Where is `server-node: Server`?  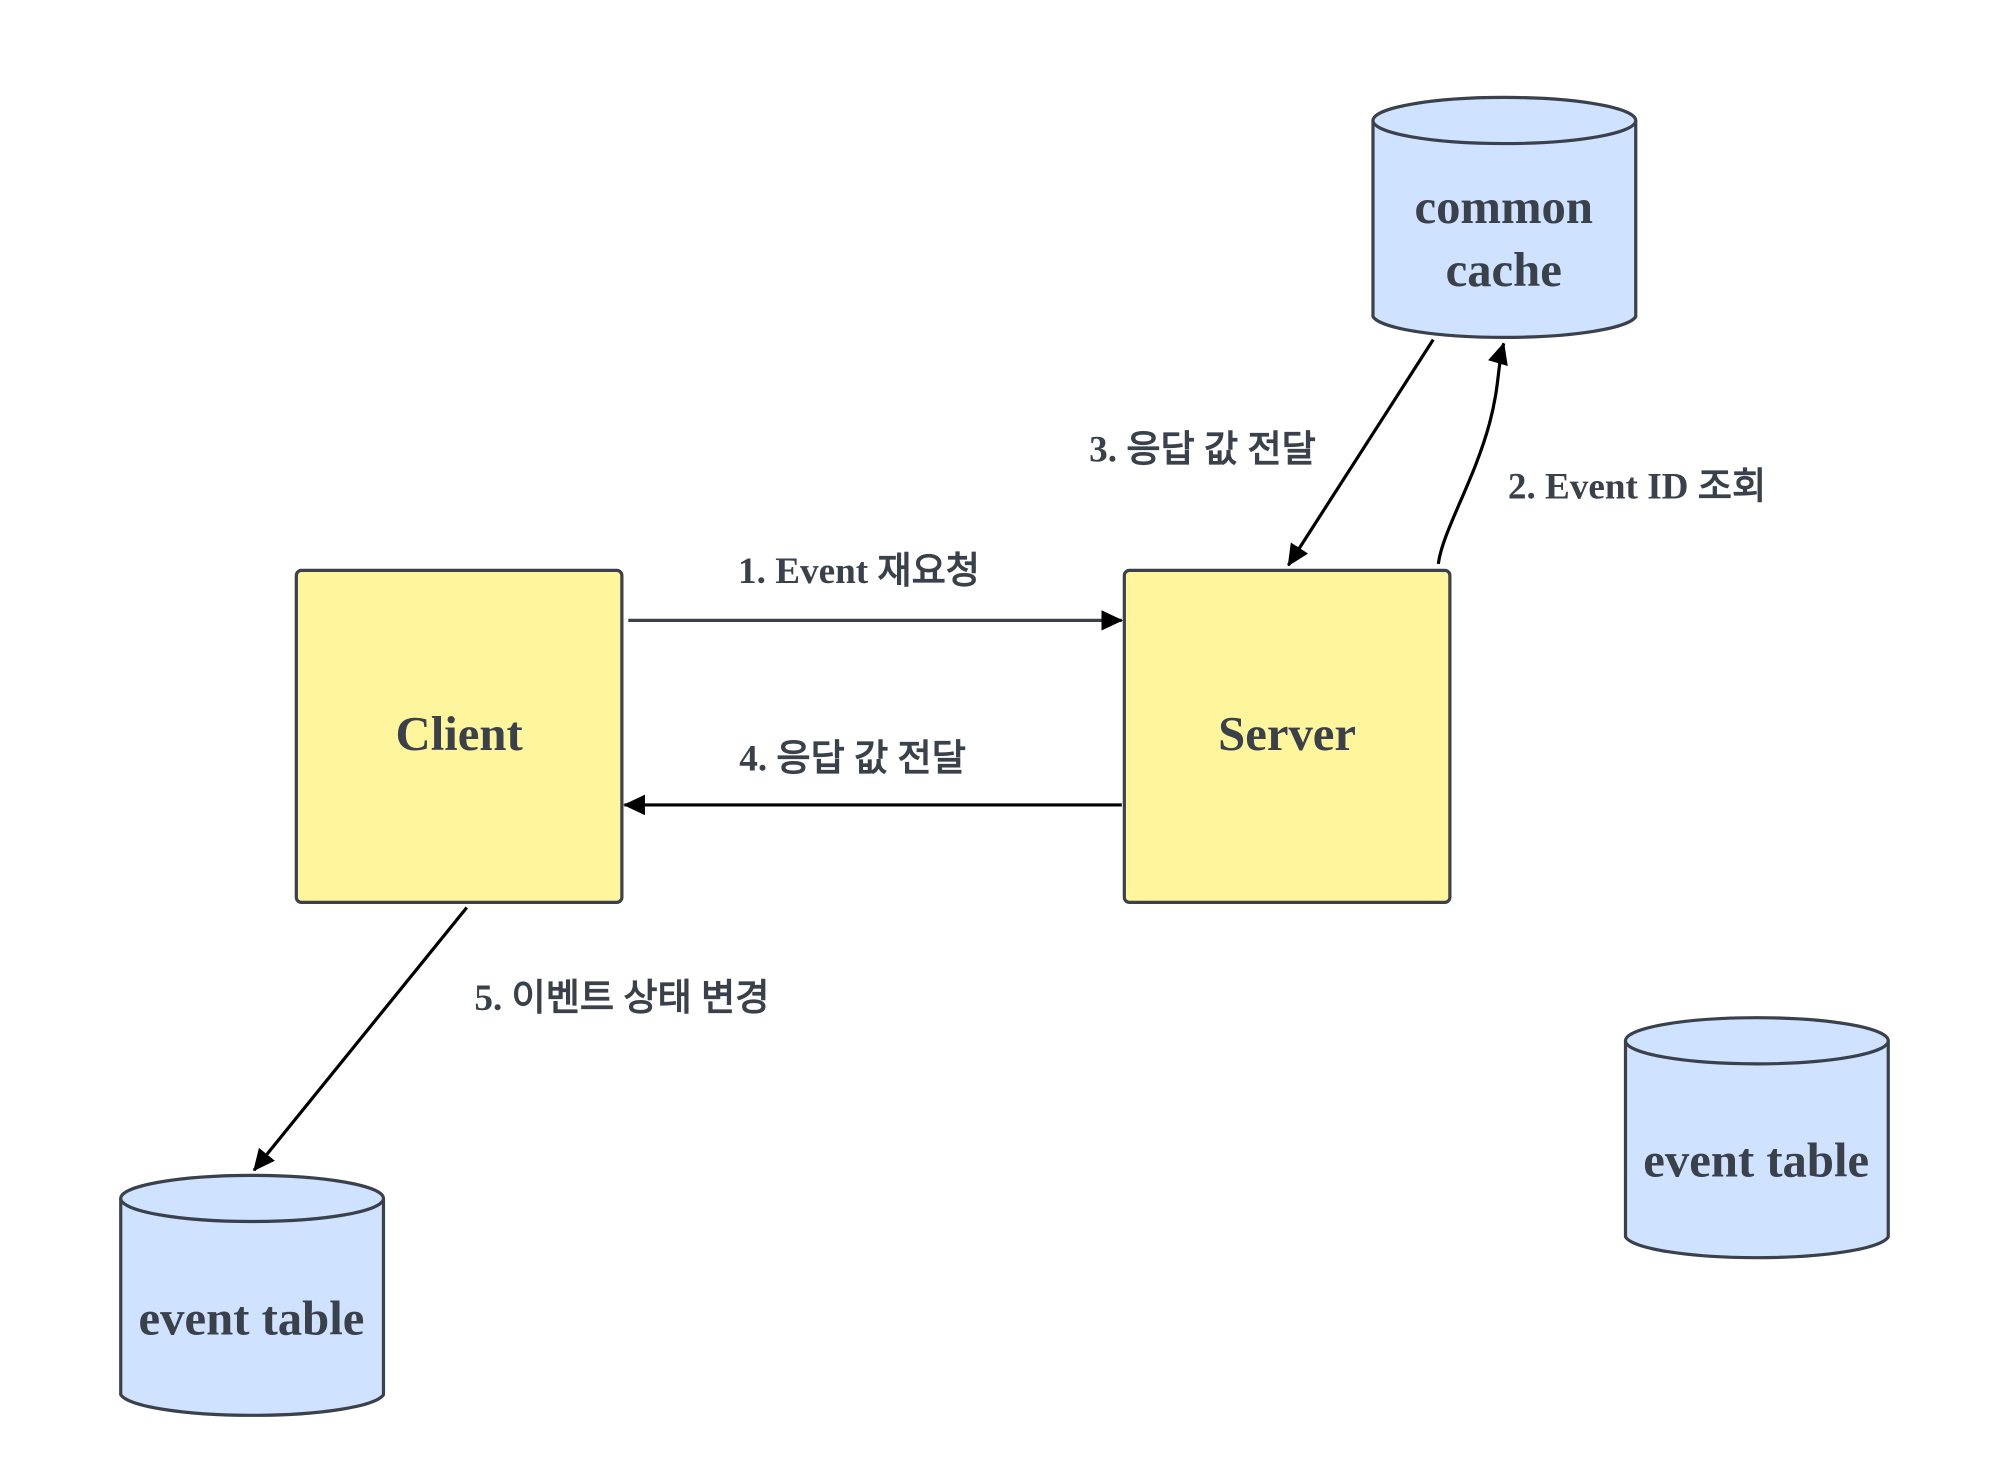 server-node: Server is located at coordinates (1287, 736).